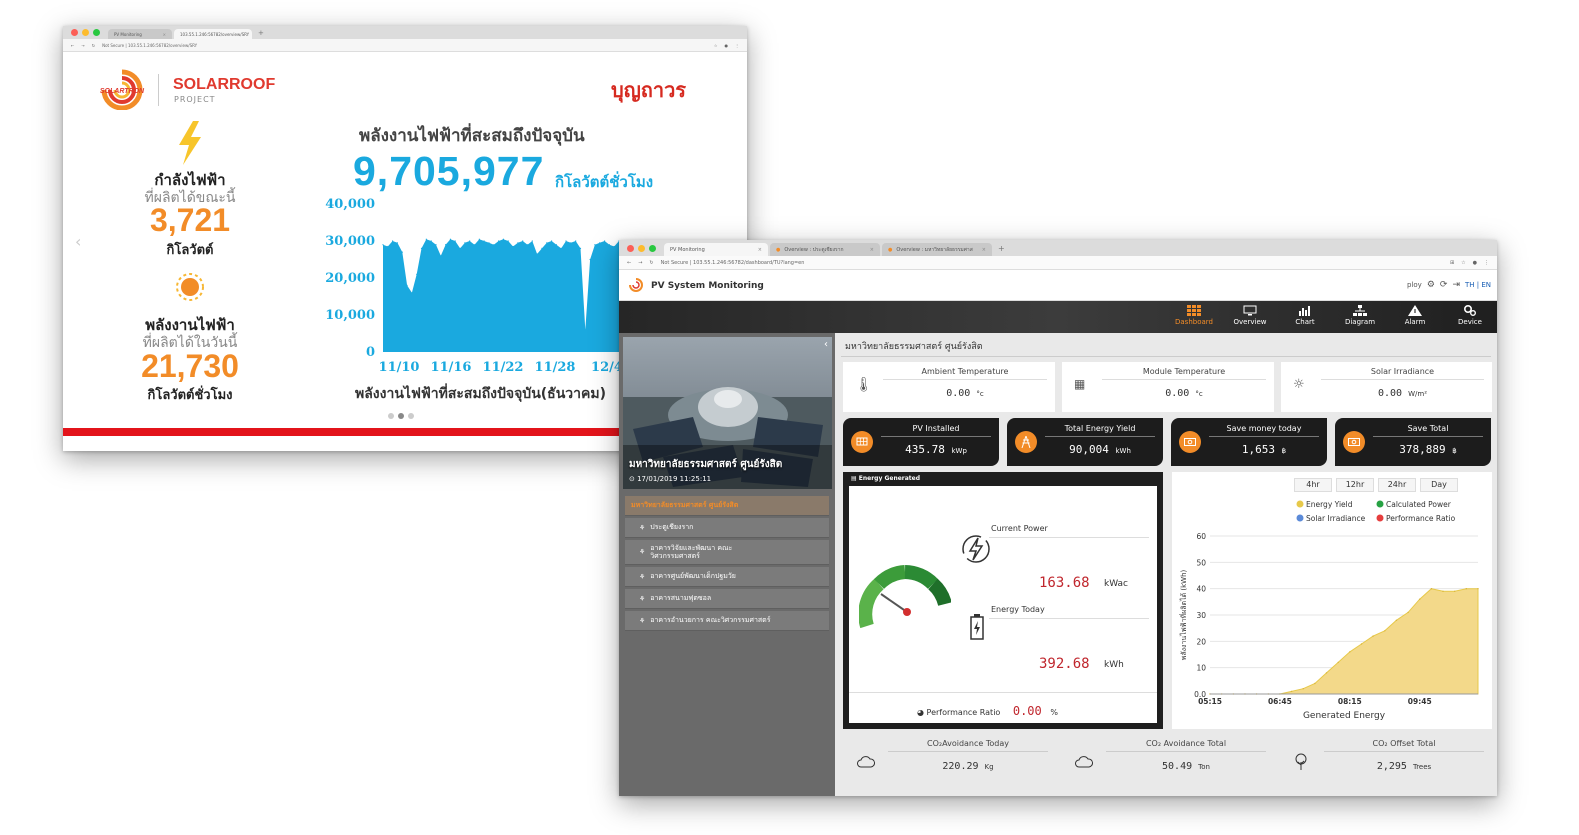 The width and height of the screenshot is (1579, 835). What do you see at coordinates (190, 366) in the screenshot?
I see `energy-value: 21,730` at bounding box center [190, 366].